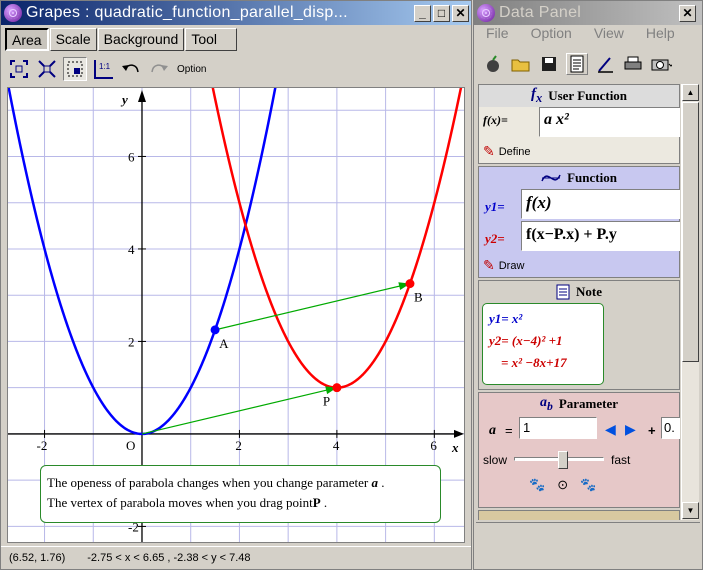 This screenshot has width=703, height=570. I want to click on animate-back-icon: 🐾, so click(537, 485).